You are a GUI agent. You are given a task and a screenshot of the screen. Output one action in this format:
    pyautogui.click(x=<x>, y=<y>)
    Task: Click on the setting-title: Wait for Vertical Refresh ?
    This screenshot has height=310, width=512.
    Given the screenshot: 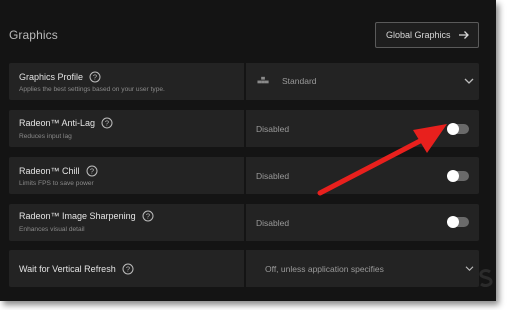 What is the action you would take?
    pyautogui.click(x=76, y=269)
    